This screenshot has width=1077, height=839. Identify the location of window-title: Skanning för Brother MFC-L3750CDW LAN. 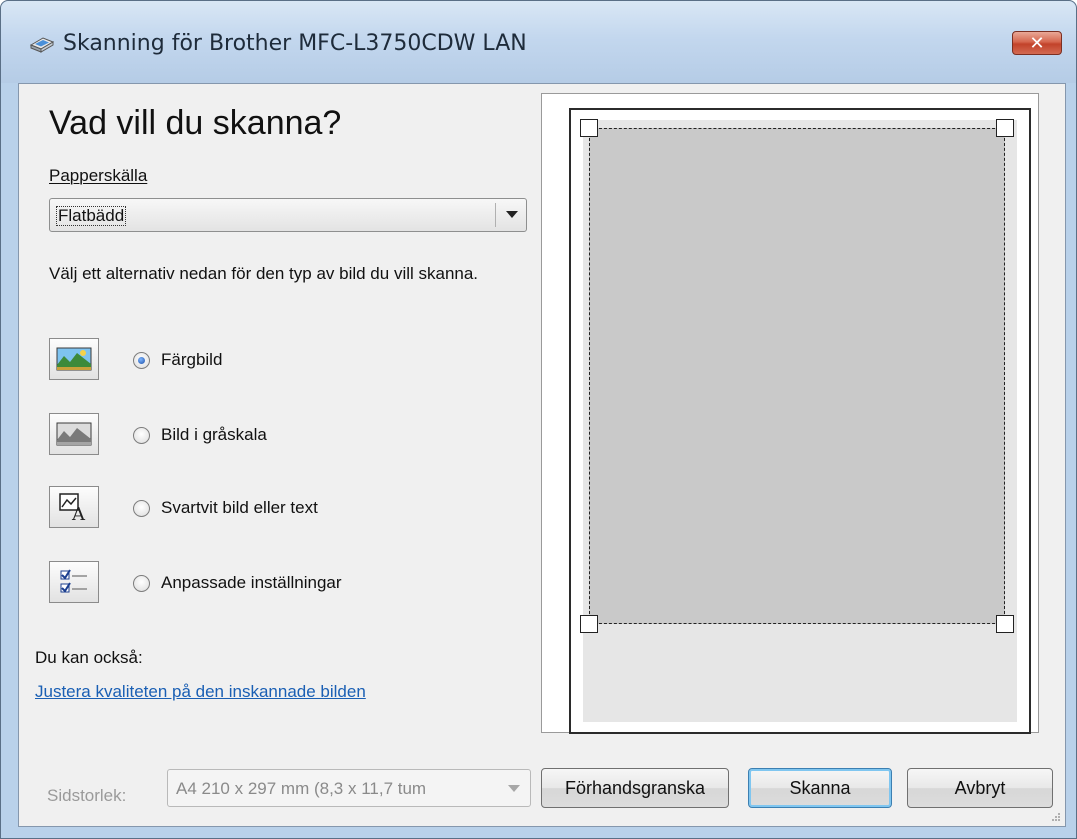
(295, 43).